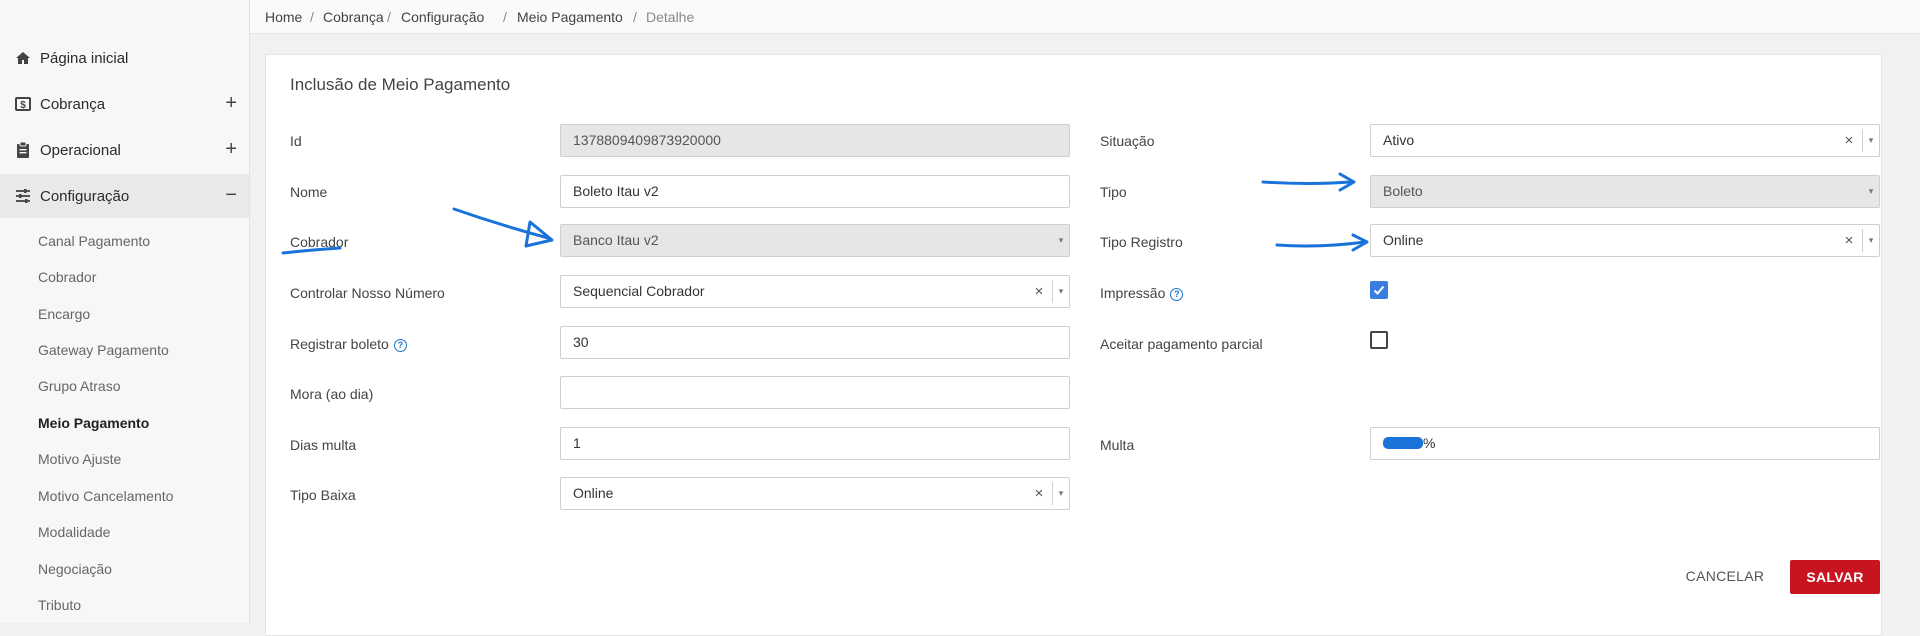 Image resolution: width=1920 pixels, height=636 pixels. Describe the element at coordinates (23, 196) in the screenshot. I see `sliders-icon` at that location.